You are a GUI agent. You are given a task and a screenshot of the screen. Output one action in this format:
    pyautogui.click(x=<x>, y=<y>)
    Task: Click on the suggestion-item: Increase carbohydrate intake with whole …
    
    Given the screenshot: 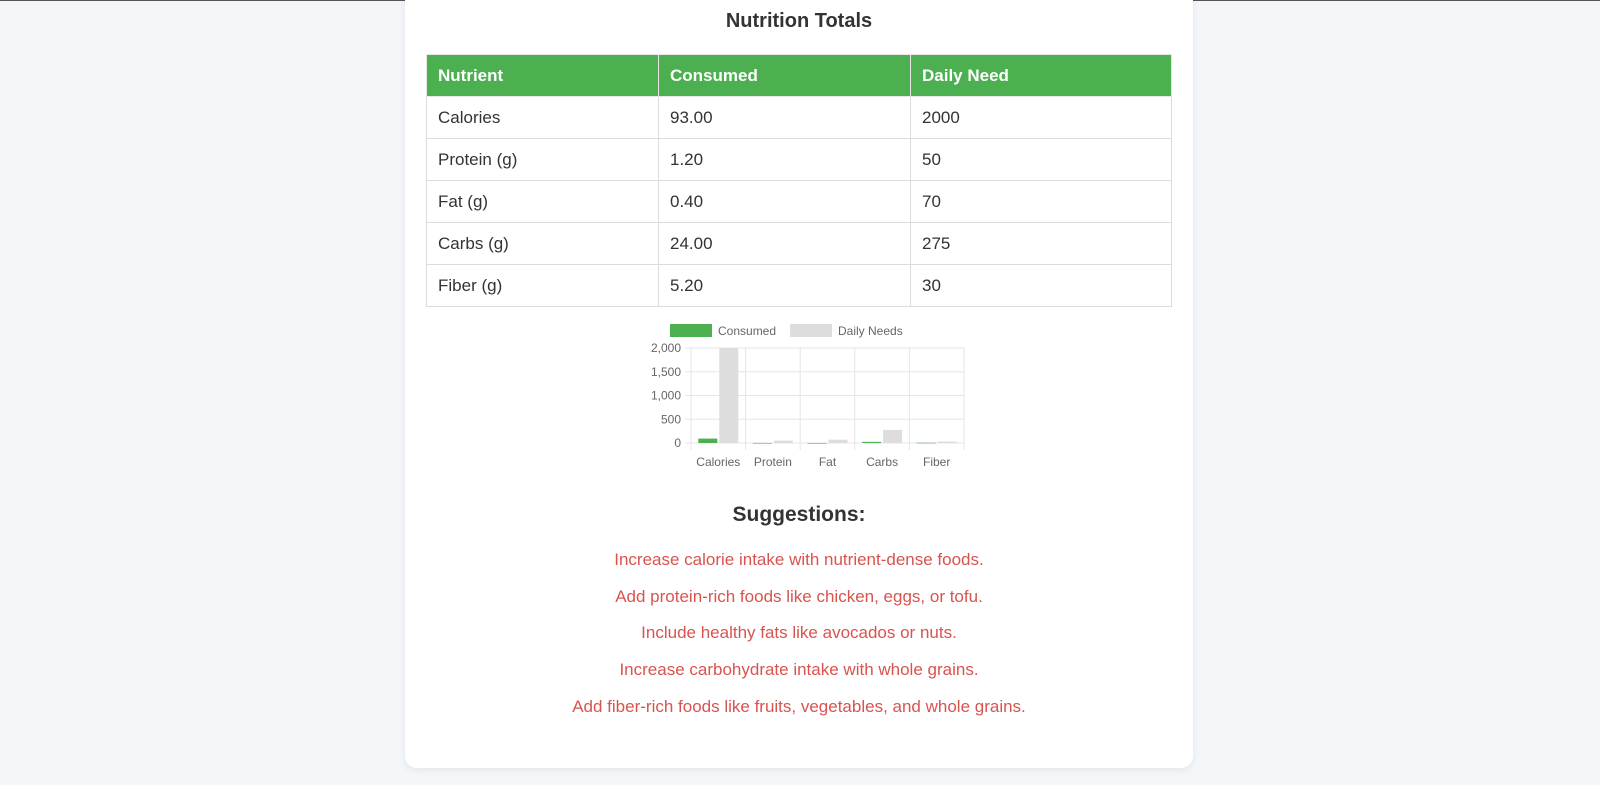 What is the action you would take?
    pyautogui.click(x=799, y=670)
    